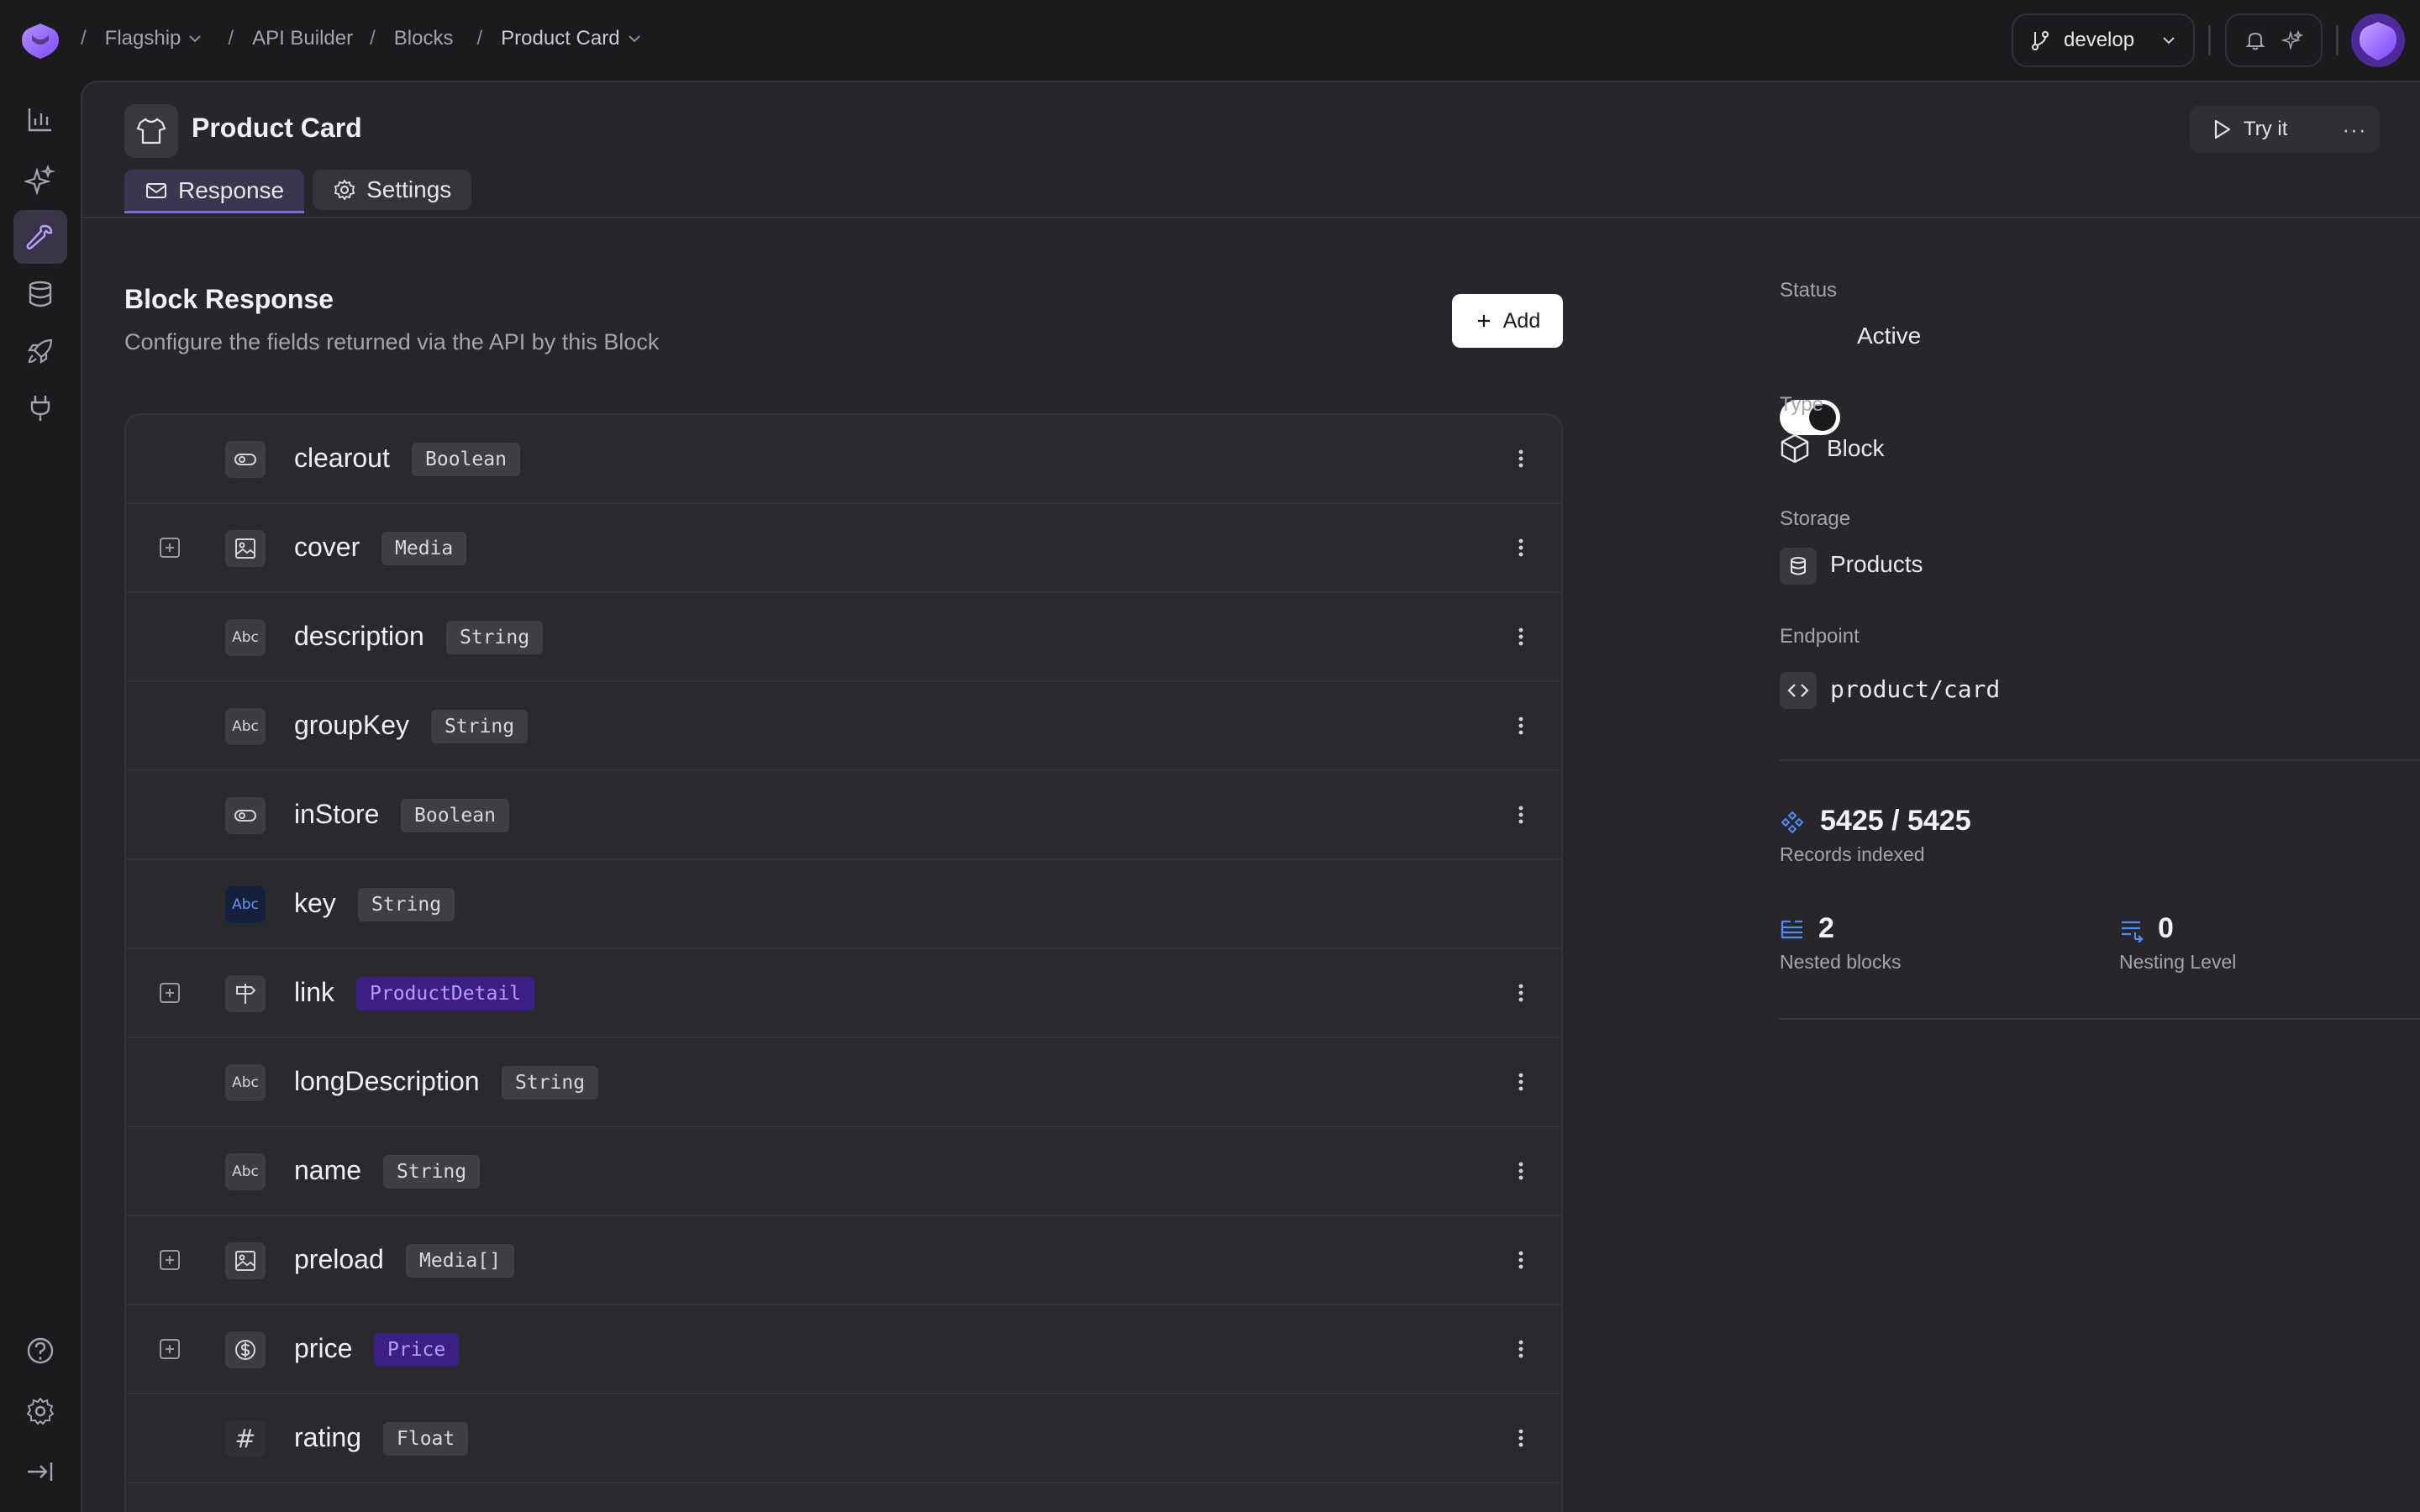 The width and height of the screenshot is (2420, 1512). What do you see at coordinates (1251, 217) in the screenshot?
I see `header-divider` at bounding box center [1251, 217].